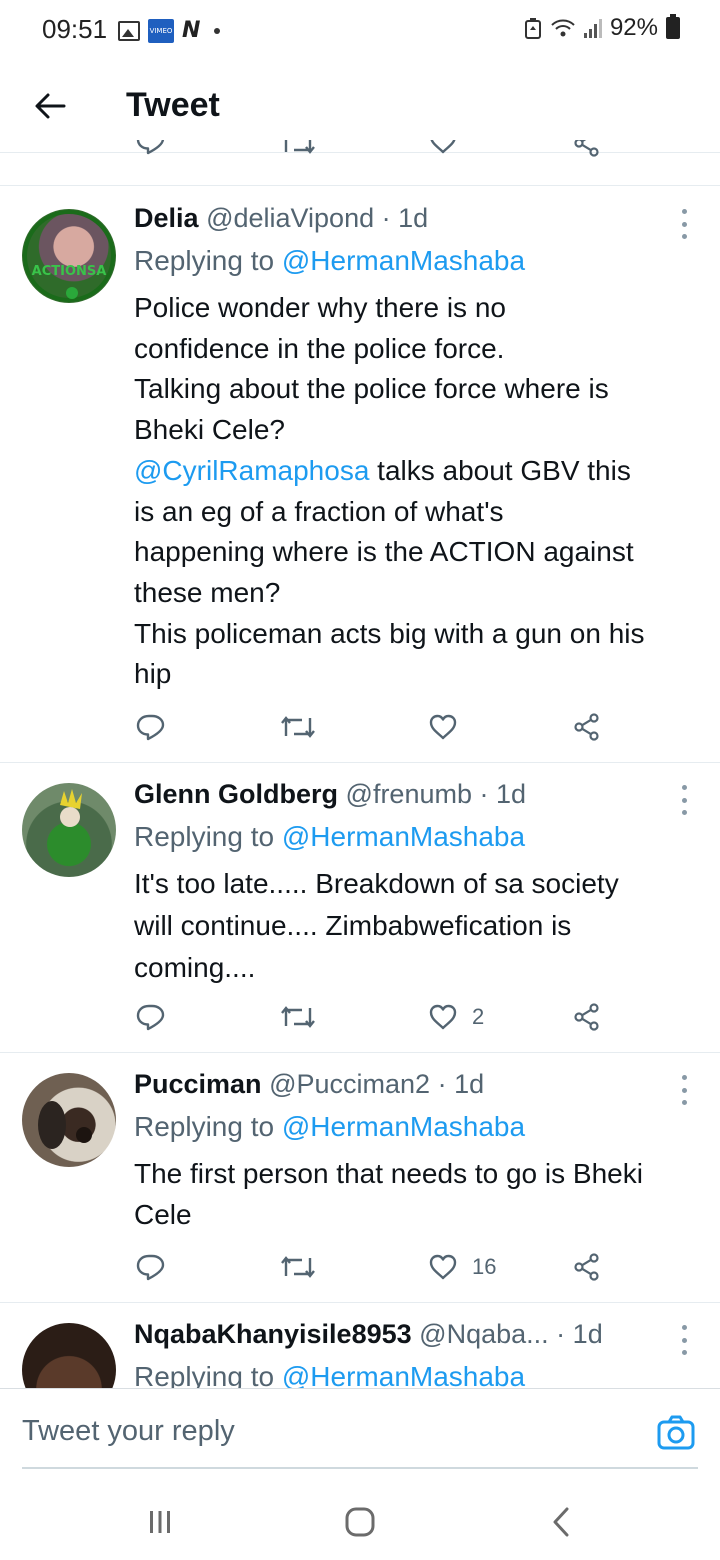 The image size is (720, 1560). I want to click on replying-to: Replying to @HermanMashaba, so click(329, 1127).